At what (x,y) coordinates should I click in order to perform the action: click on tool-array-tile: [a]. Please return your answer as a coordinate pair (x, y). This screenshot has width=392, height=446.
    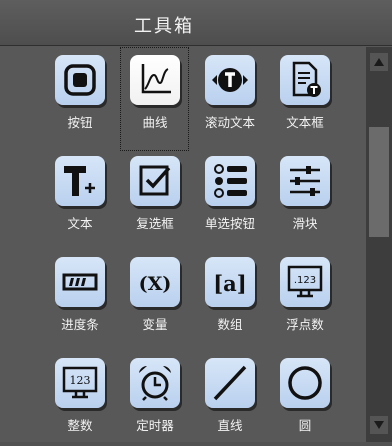
    Looking at the image, I should click on (230, 282).